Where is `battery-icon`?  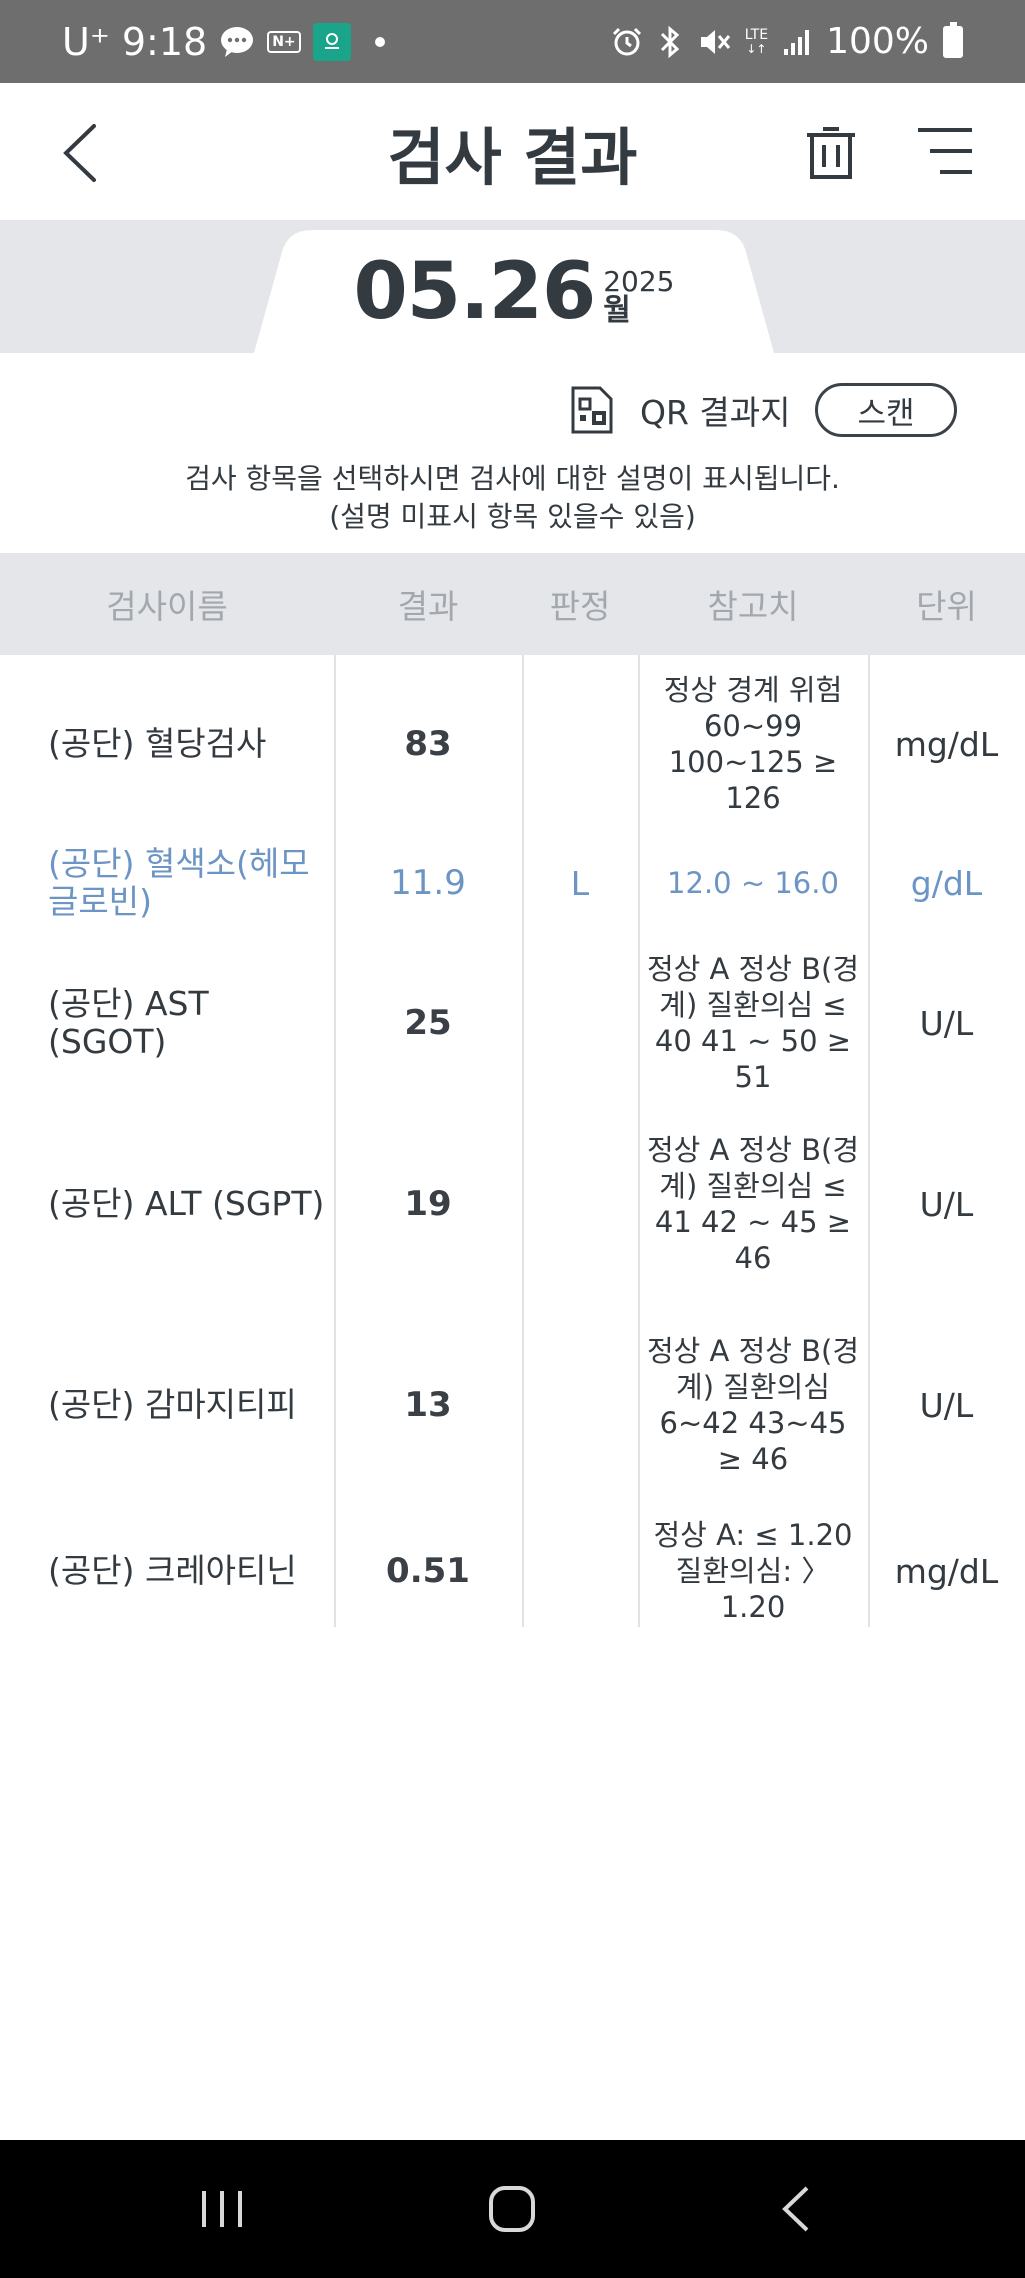 battery-icon is located at coordinates (953, 39).